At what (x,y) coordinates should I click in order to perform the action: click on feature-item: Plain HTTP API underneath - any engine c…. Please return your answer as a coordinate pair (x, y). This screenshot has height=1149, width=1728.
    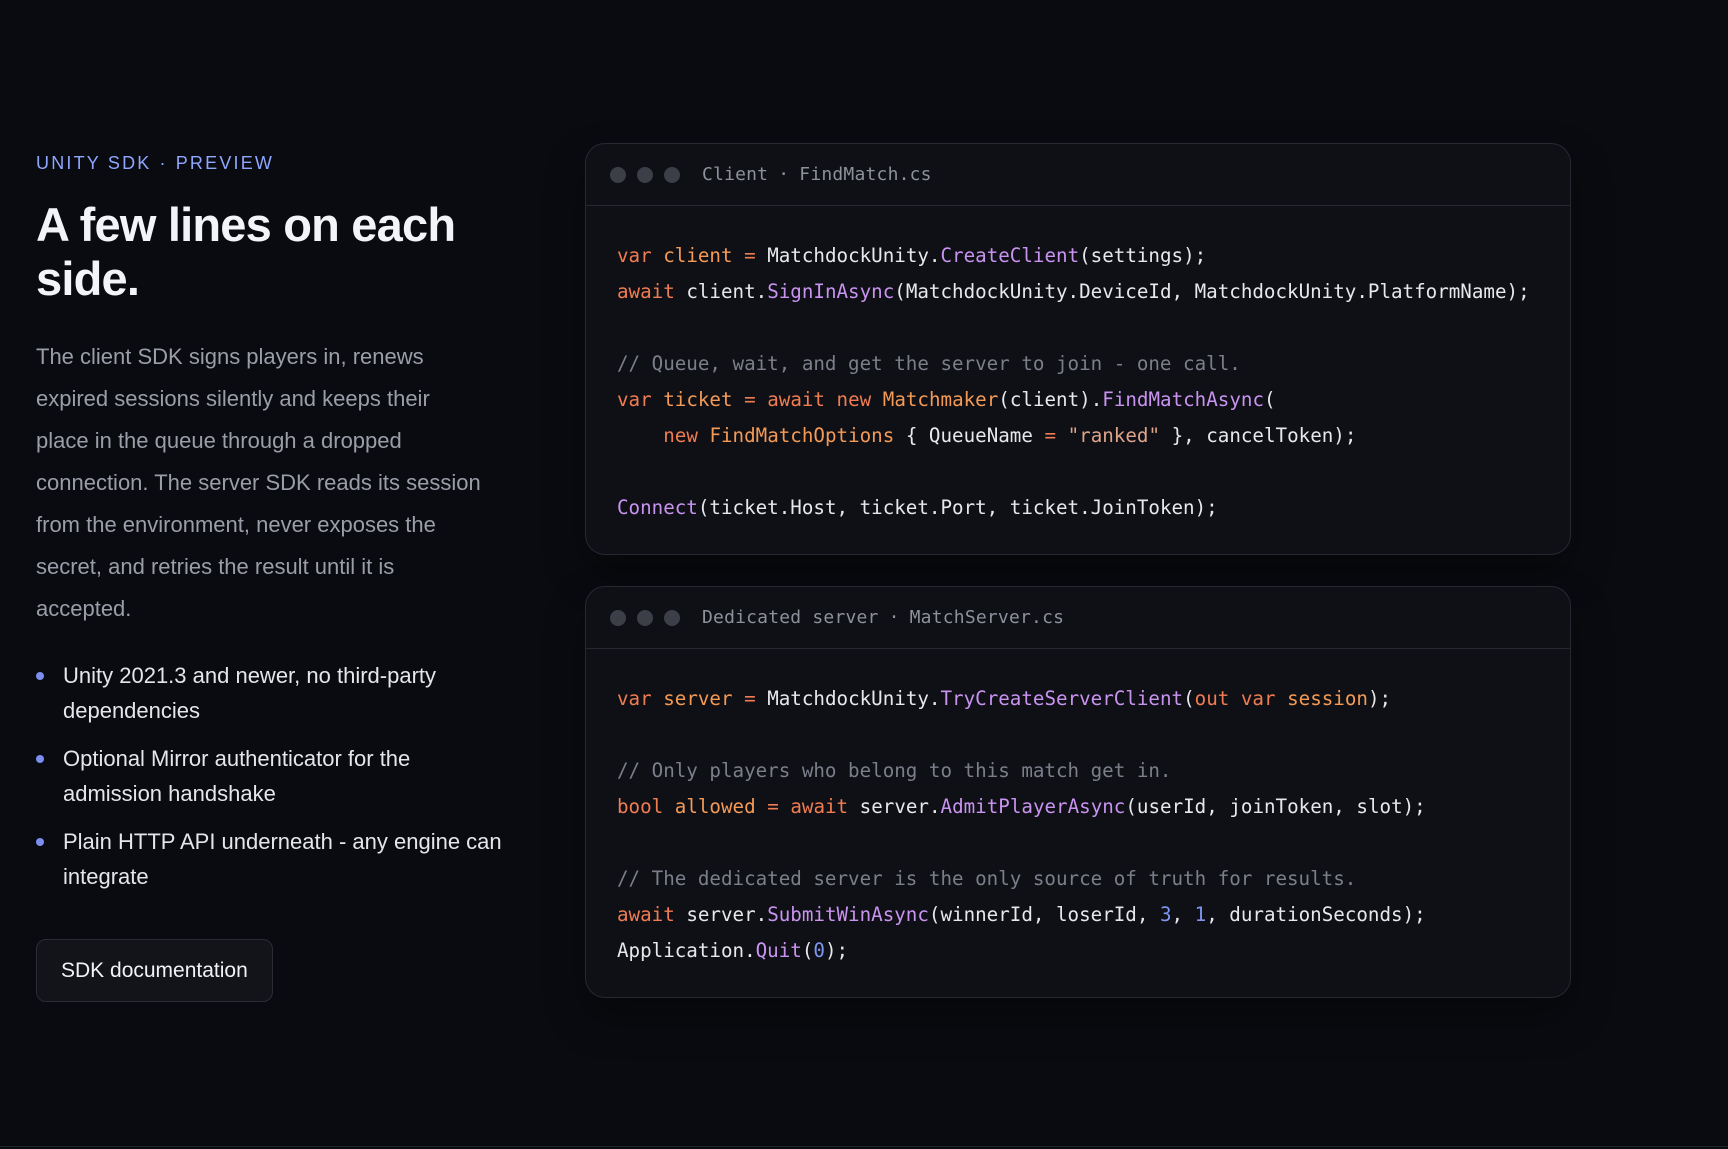
    Looking at the image, I should click on (271, 859).